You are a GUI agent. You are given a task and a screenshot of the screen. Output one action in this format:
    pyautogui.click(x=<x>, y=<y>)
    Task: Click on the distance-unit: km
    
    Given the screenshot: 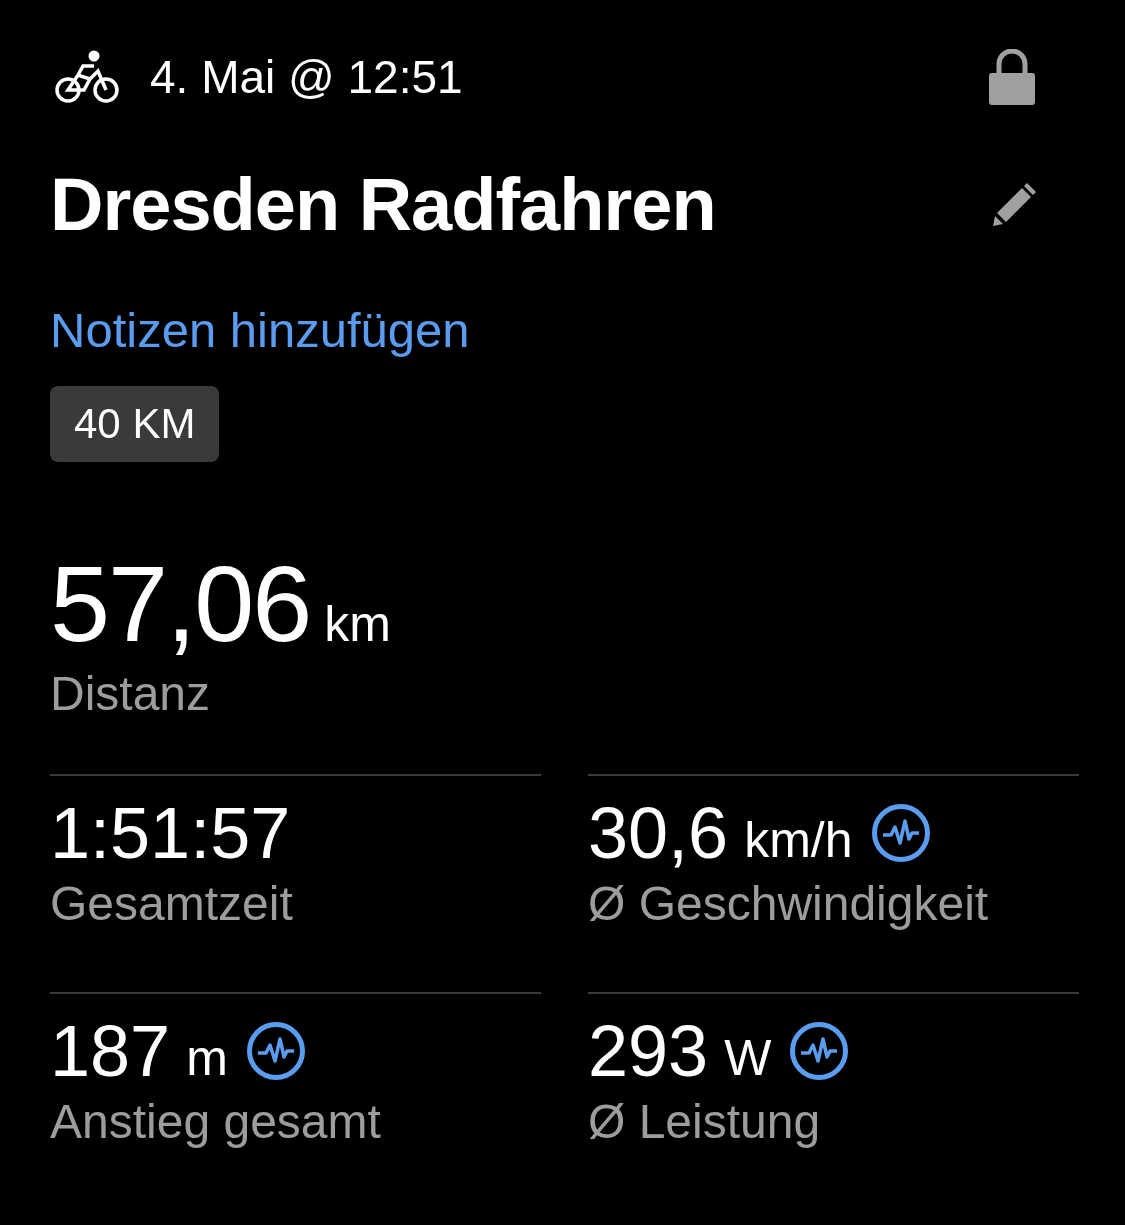 What is the action you would take?
    pyautogui.click(x=357, y=624)
    